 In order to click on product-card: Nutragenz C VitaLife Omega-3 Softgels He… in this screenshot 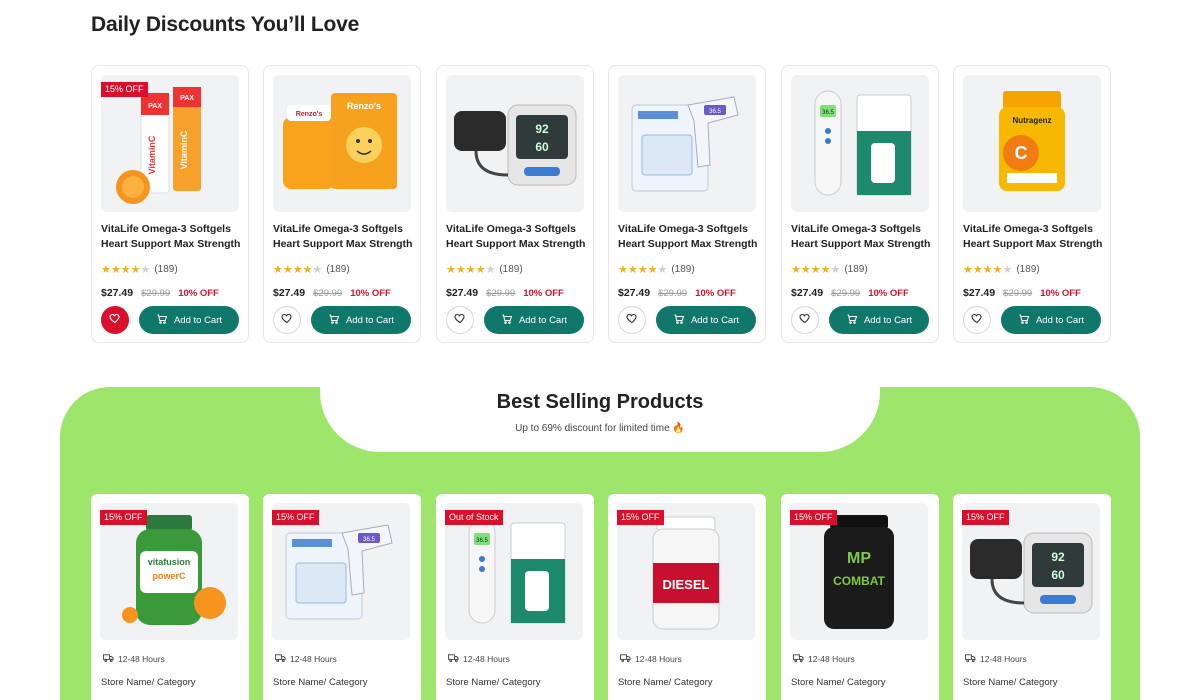, I will do `click(1032, 204)`.